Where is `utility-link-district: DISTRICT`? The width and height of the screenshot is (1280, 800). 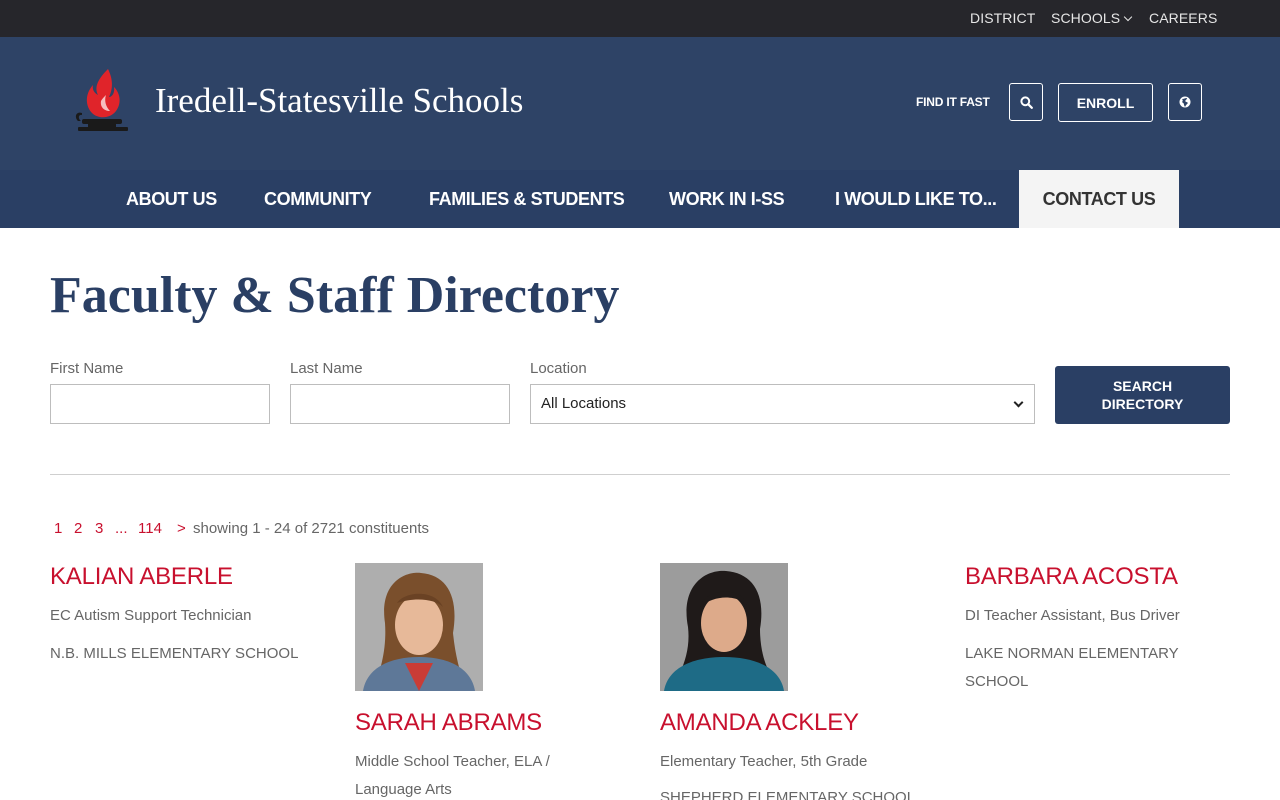
utility-link-district: DISTRICT is located at coordinates (1002, 18).